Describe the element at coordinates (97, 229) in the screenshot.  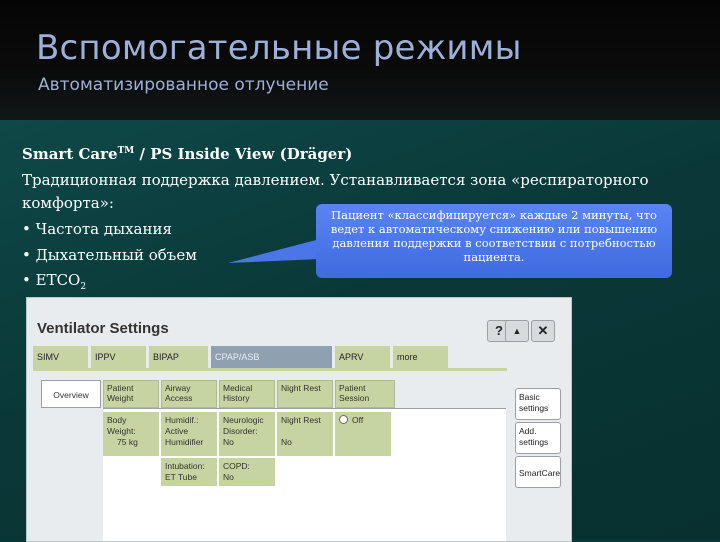
I see `bullet-respiratory-rate: • Частота дыхания` at that location.